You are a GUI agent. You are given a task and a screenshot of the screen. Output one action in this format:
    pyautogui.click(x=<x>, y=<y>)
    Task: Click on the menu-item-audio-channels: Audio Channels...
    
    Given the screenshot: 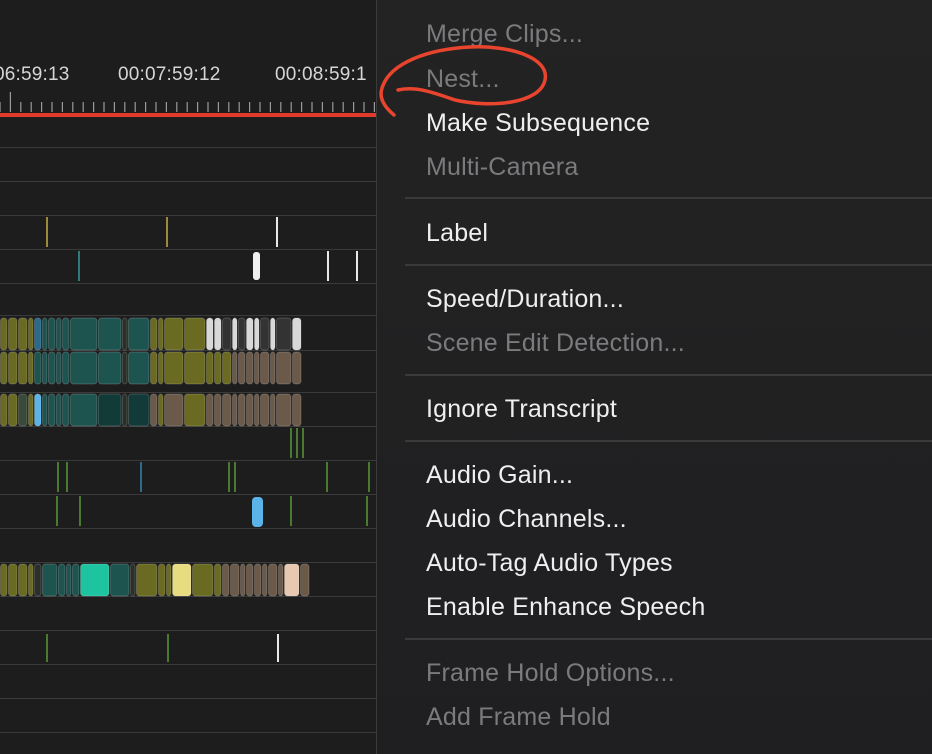 What is the action you would take?
    pyautogui.click(x=526, y=519)
    